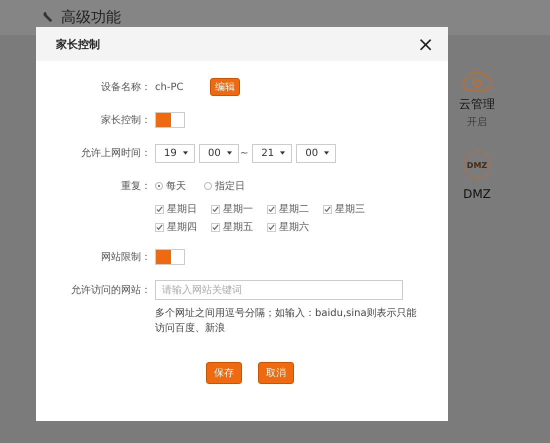  What do you see at coordinates (125, 257) in the screenshot?
I see `form-label: 网站限制：` at bounding box center [125, 257].